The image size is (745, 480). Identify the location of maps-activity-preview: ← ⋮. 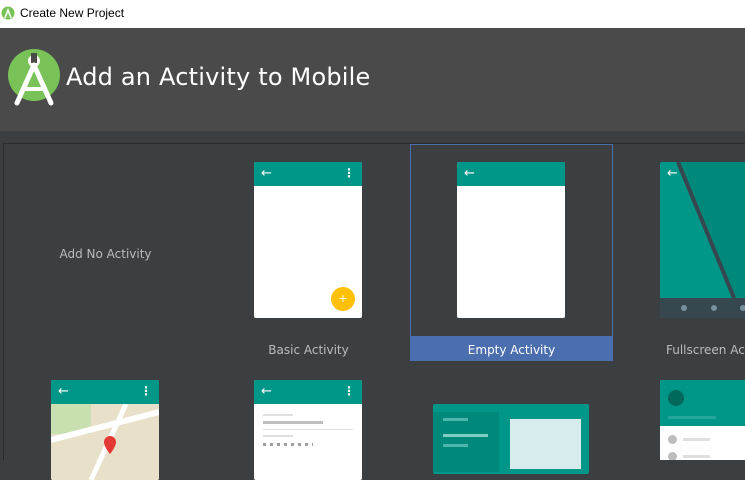
(105, 430).